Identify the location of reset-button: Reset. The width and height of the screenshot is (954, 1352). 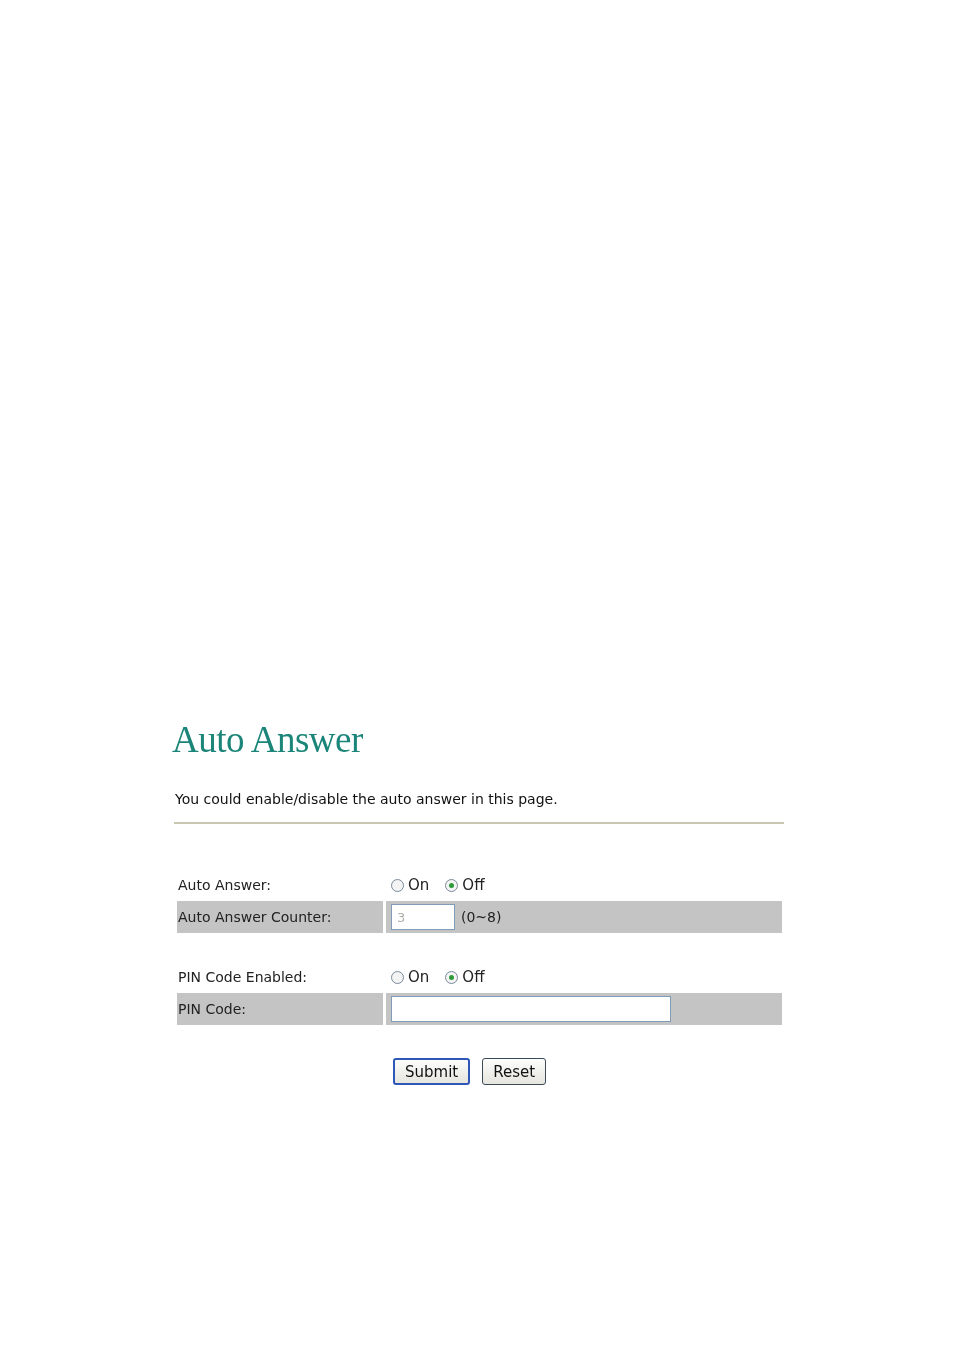
(514, 1071).